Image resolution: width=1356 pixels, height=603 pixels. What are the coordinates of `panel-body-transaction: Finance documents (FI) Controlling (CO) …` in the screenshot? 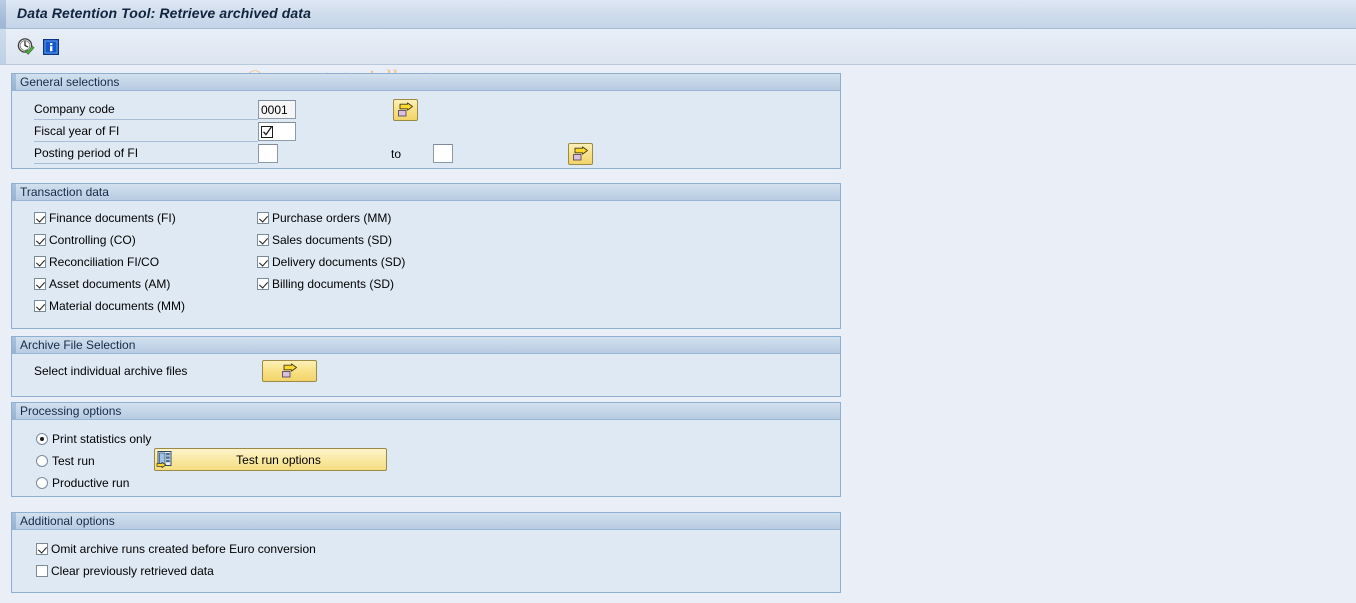 It's located at (426, 264).